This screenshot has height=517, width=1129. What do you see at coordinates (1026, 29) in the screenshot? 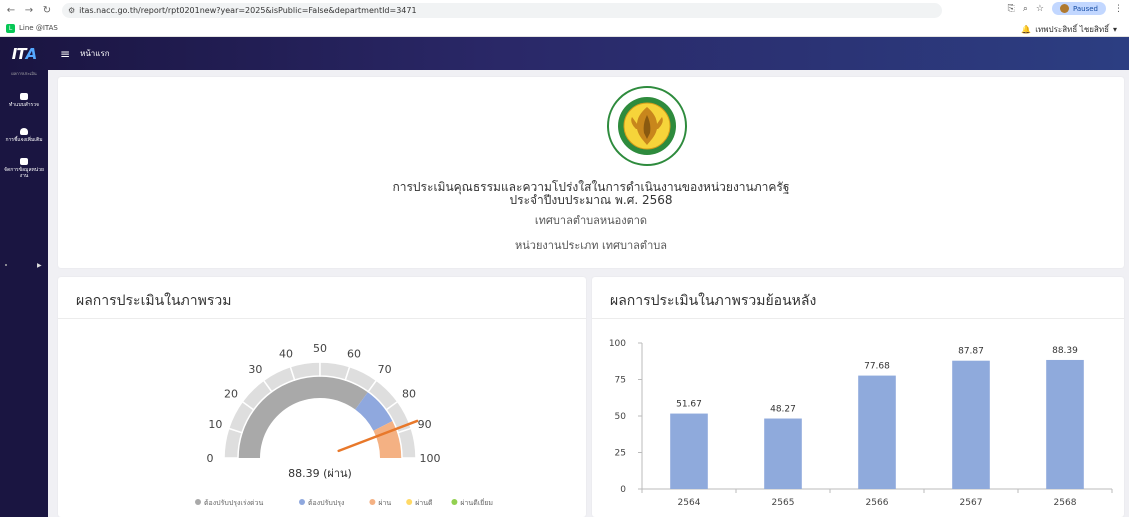
I see `bell-icon: 🔔` at bounding box center [1026, 29].